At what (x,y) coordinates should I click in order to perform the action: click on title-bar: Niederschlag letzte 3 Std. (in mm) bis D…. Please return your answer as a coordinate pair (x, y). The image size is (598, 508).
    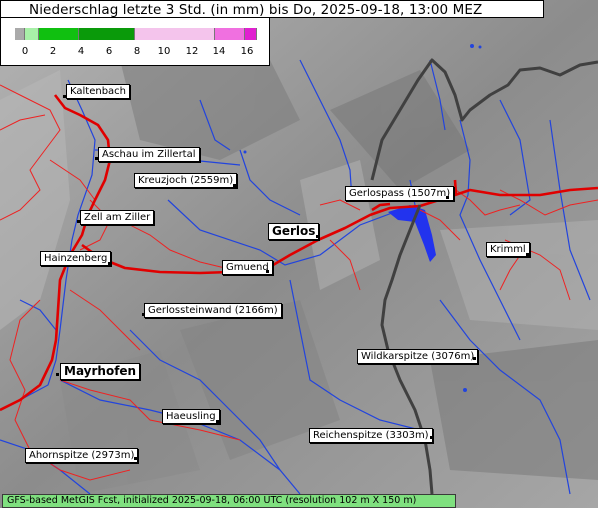
    Looking at the image, I should click on (272, 9).